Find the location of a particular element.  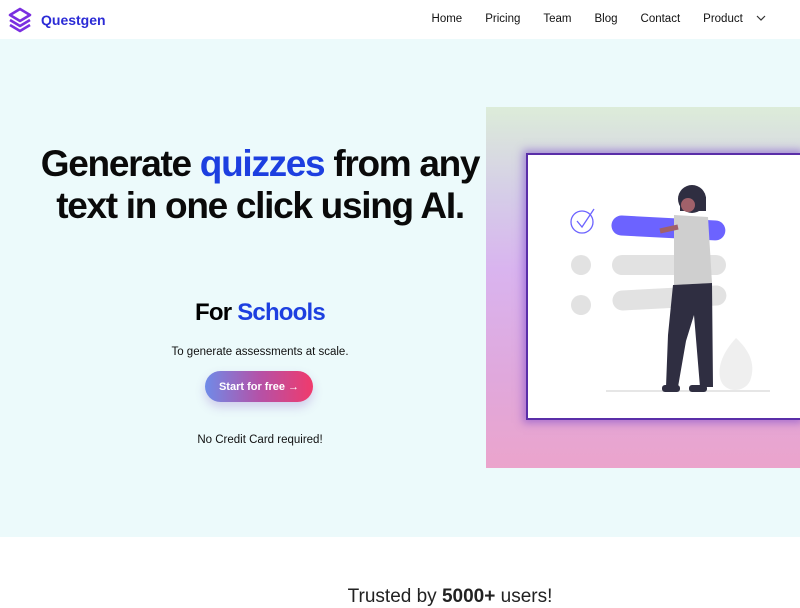

headline-text: Generate is located at coordinates (120, 163).